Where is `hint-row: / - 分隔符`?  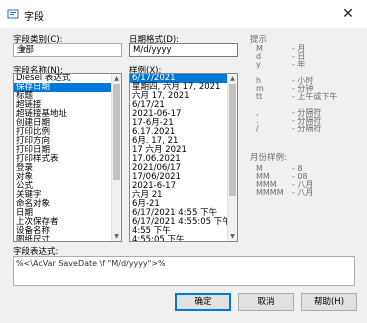 hint-row: / - 分隔符 is located at coordinates (308, 129).